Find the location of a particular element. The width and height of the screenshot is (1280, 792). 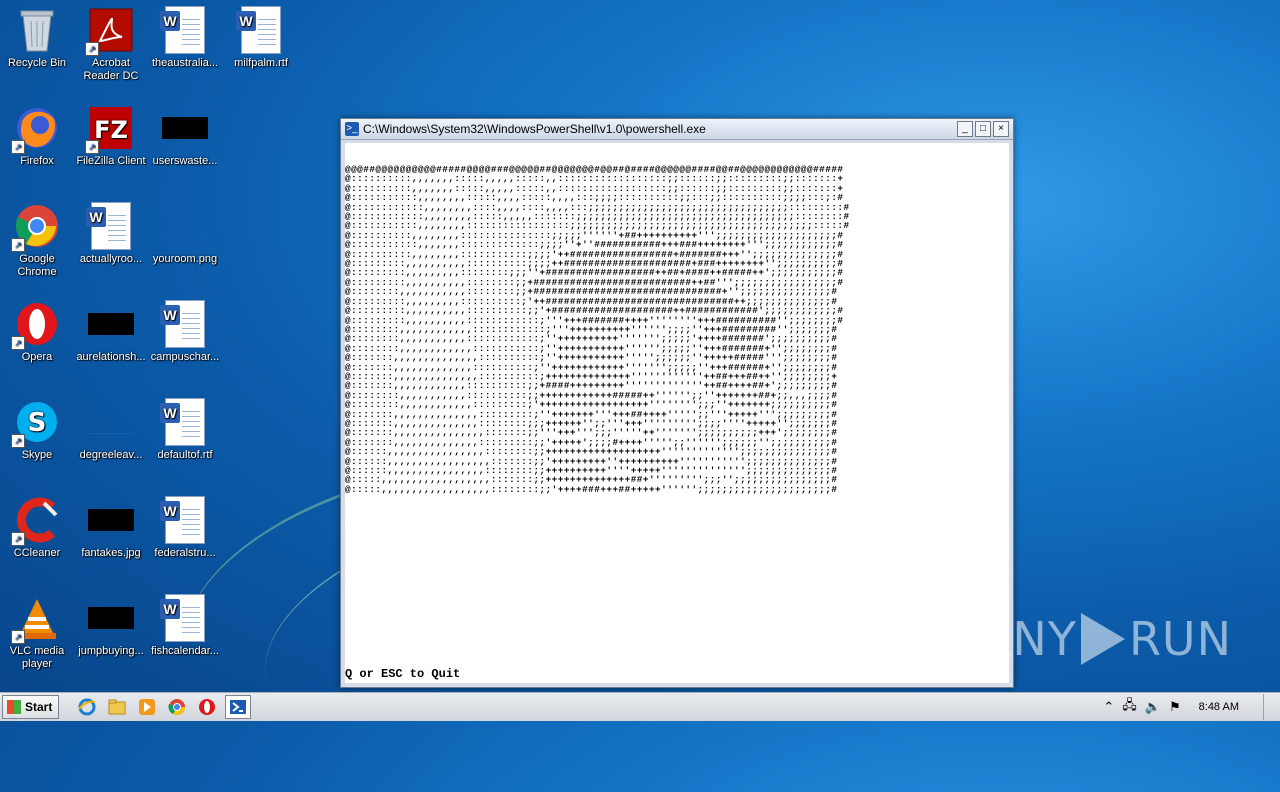

taskbar: Start ⌃ 🖧 🔈 ⚑ 8:48 AM is located at coordinates (640, 706).